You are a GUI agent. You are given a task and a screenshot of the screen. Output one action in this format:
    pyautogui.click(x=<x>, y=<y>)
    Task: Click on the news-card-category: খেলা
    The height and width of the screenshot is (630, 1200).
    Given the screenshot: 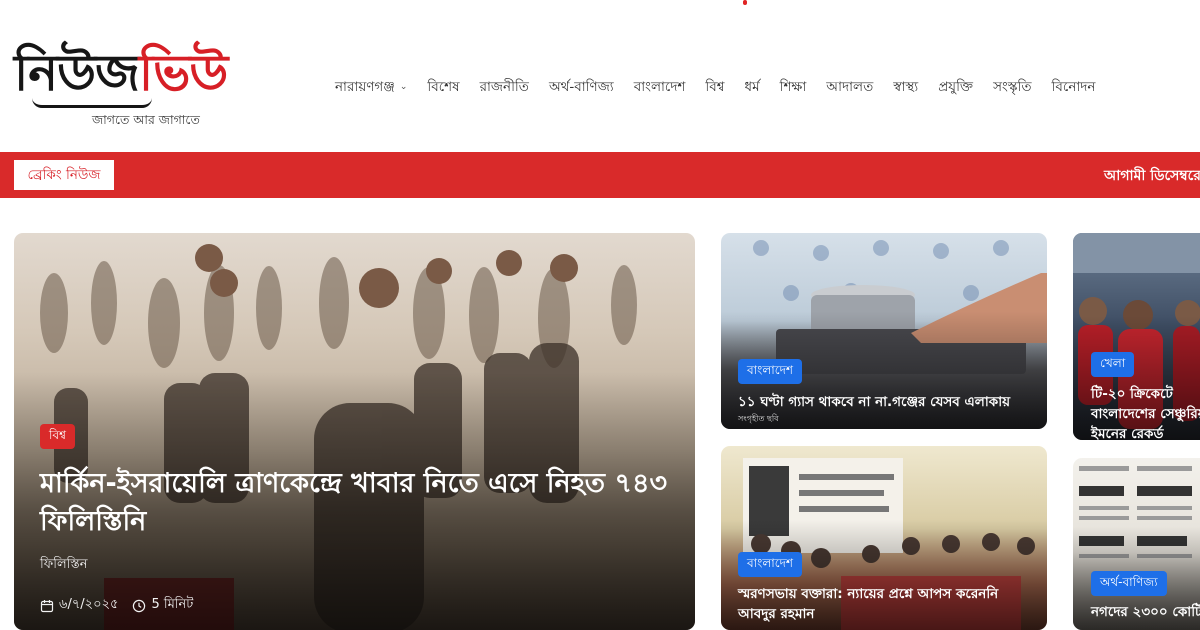 What is the action you would take?
    pyautogui.click(x=1113, y=364)
    